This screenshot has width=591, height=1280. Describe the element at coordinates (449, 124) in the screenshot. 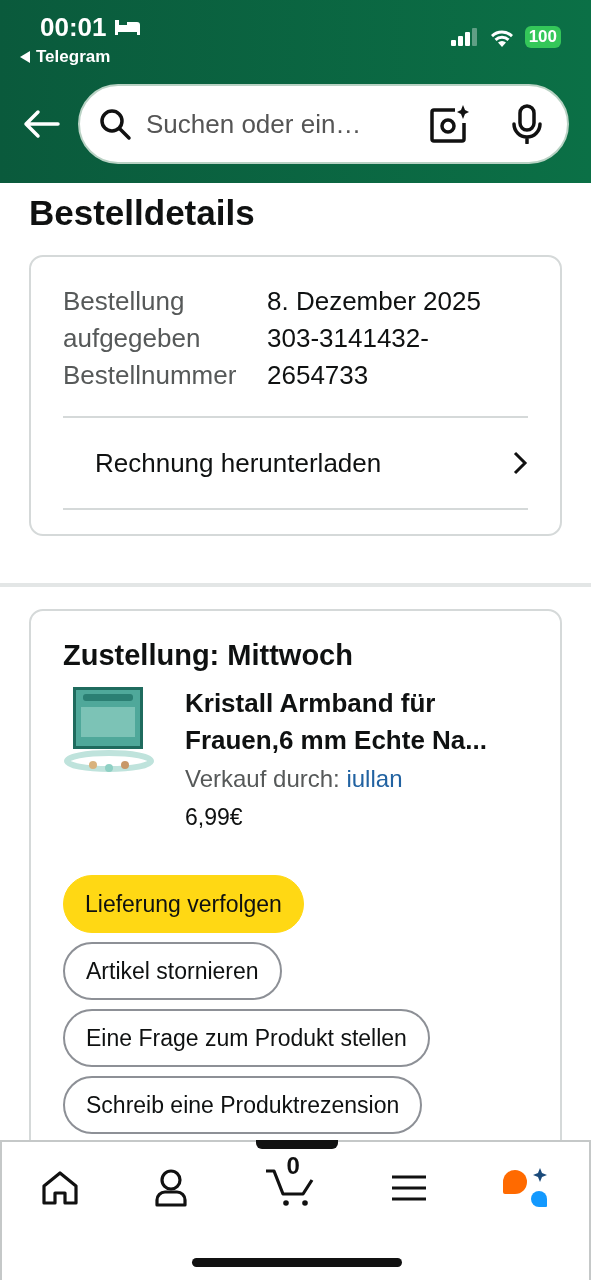

I see `camera-icon` at that location.